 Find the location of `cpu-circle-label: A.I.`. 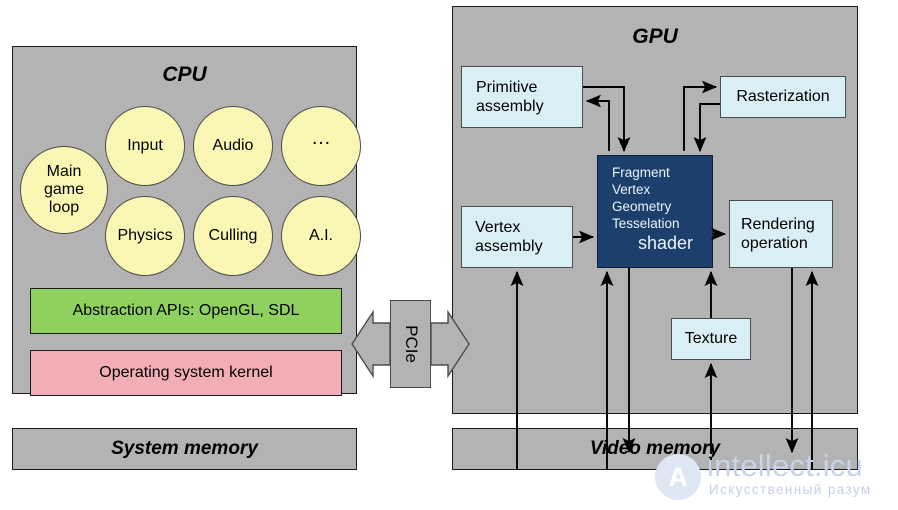

cpu-circle-label: A.I. is located at coordinates (320, 236).